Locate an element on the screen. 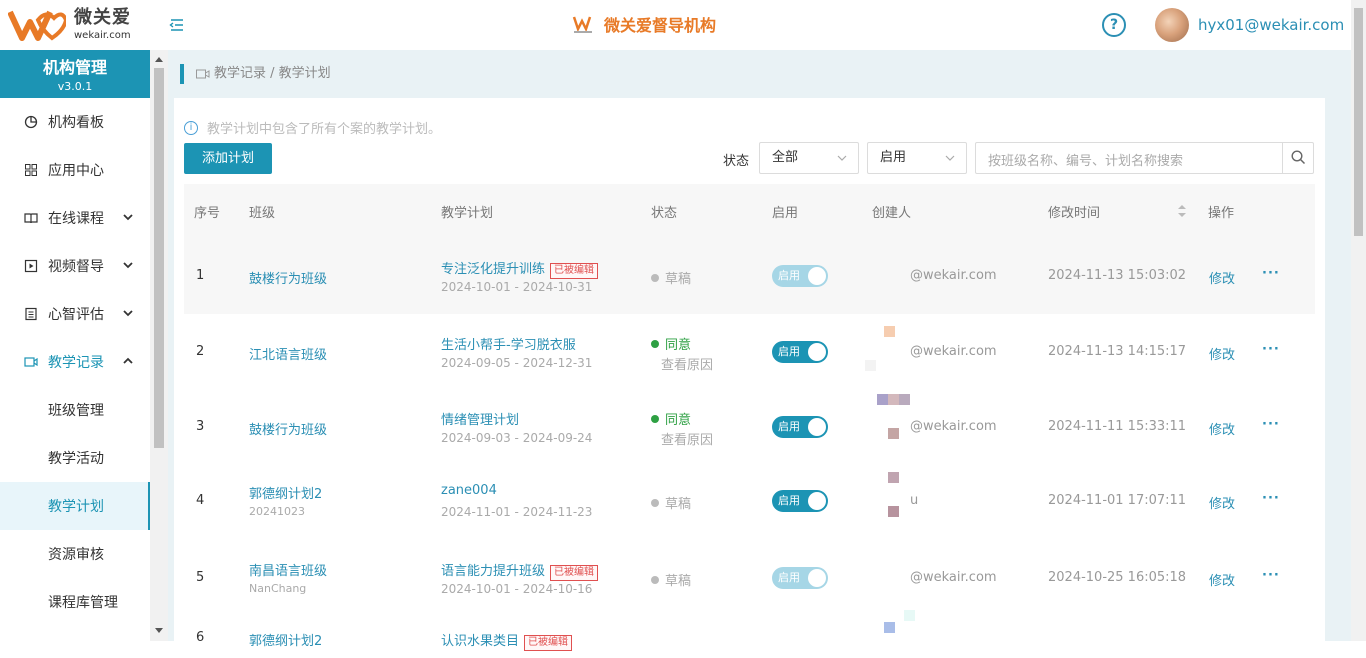 This screenshot has height=658, width=1366. sidebar-subitem-resource-review: 资源审核 is located at coordinates (75, 554).